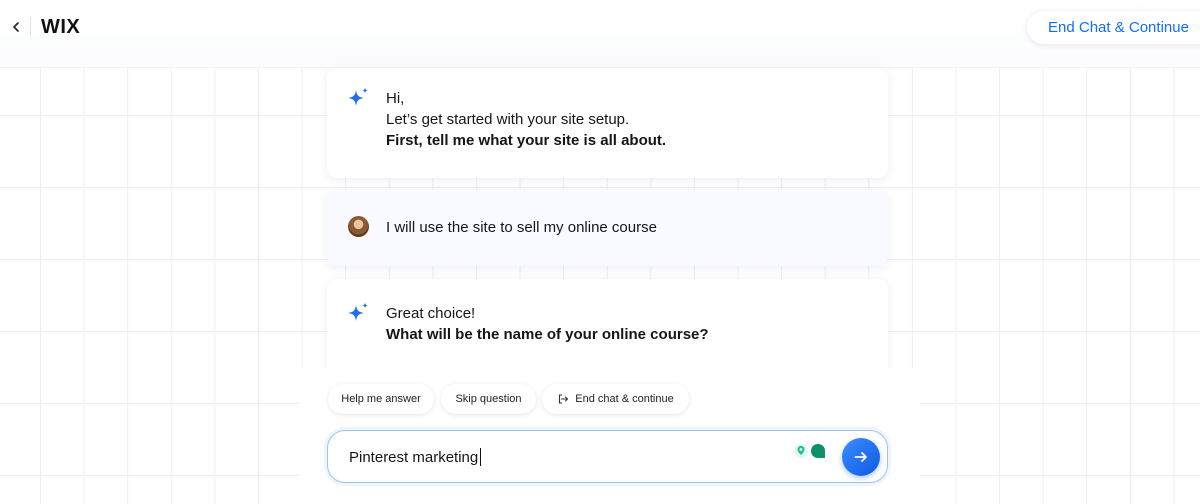 This screenshot has height=504, width=1200. I want to click on header-divider, so click(30, 27).